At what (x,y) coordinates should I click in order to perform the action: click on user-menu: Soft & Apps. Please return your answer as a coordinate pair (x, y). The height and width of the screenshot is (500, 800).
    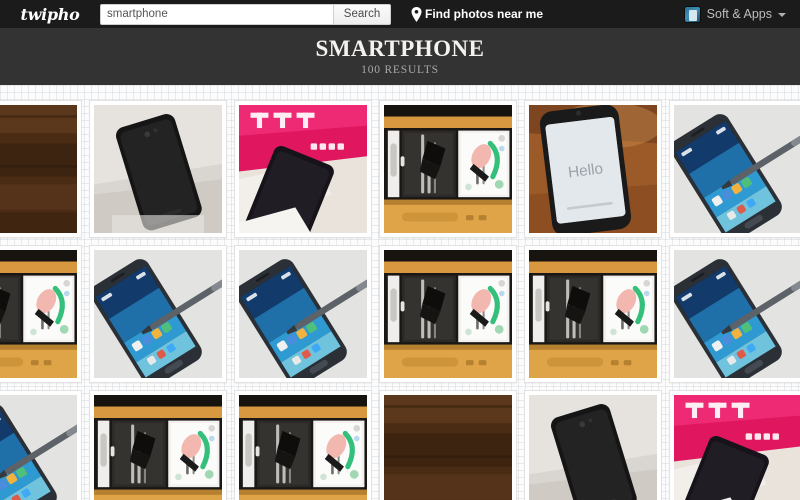
    Looking at the image, I should click on (736, 14).